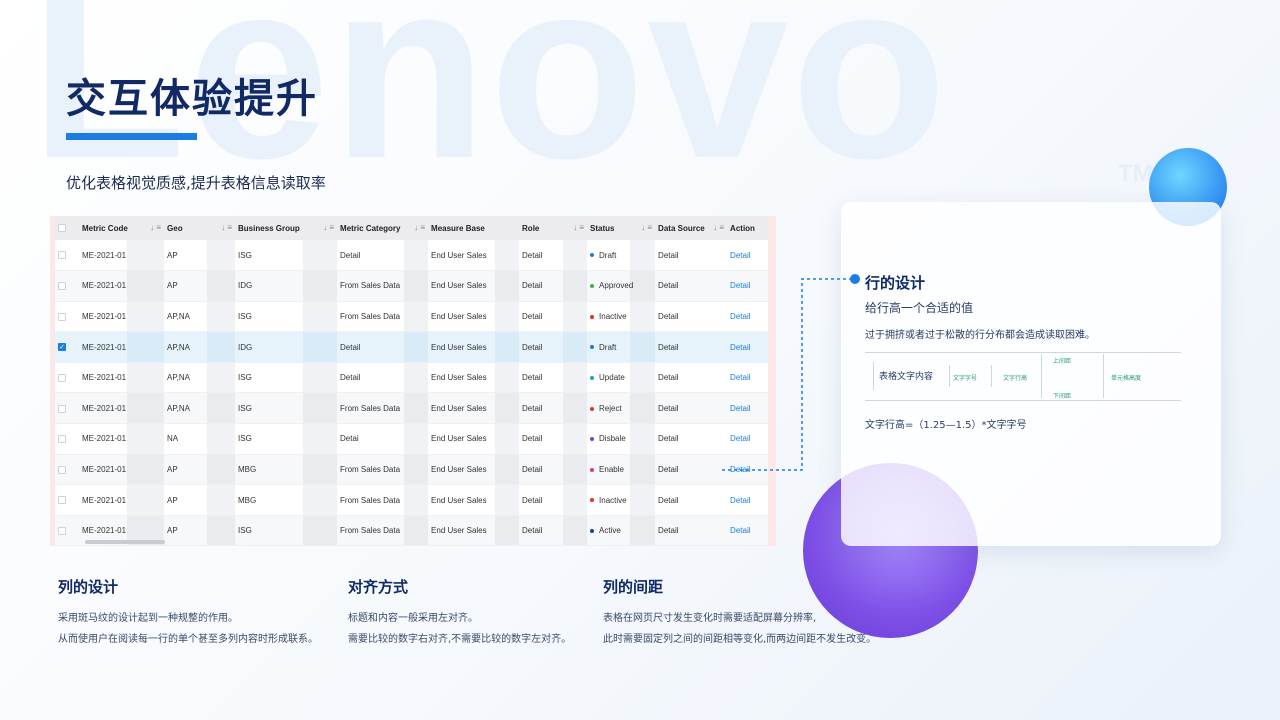  Describe the element at coordinates (286, 228) in the screenshot. I see `col-header-business-group: Business Group ↓ ≡` at that location.